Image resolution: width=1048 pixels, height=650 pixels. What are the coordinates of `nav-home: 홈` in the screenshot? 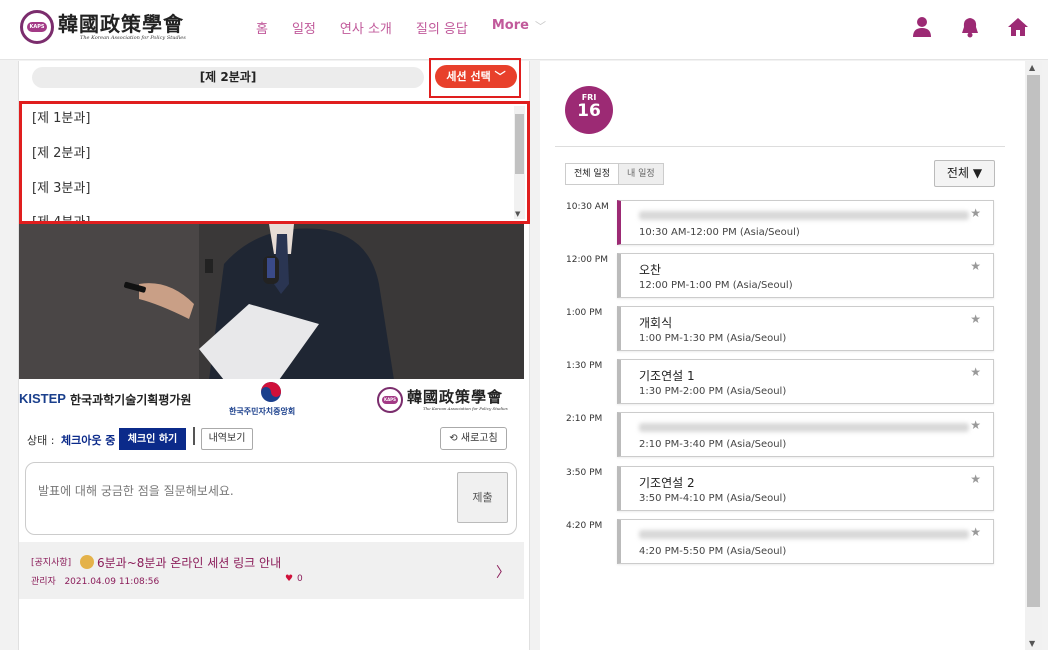 It's located at (262, 27).